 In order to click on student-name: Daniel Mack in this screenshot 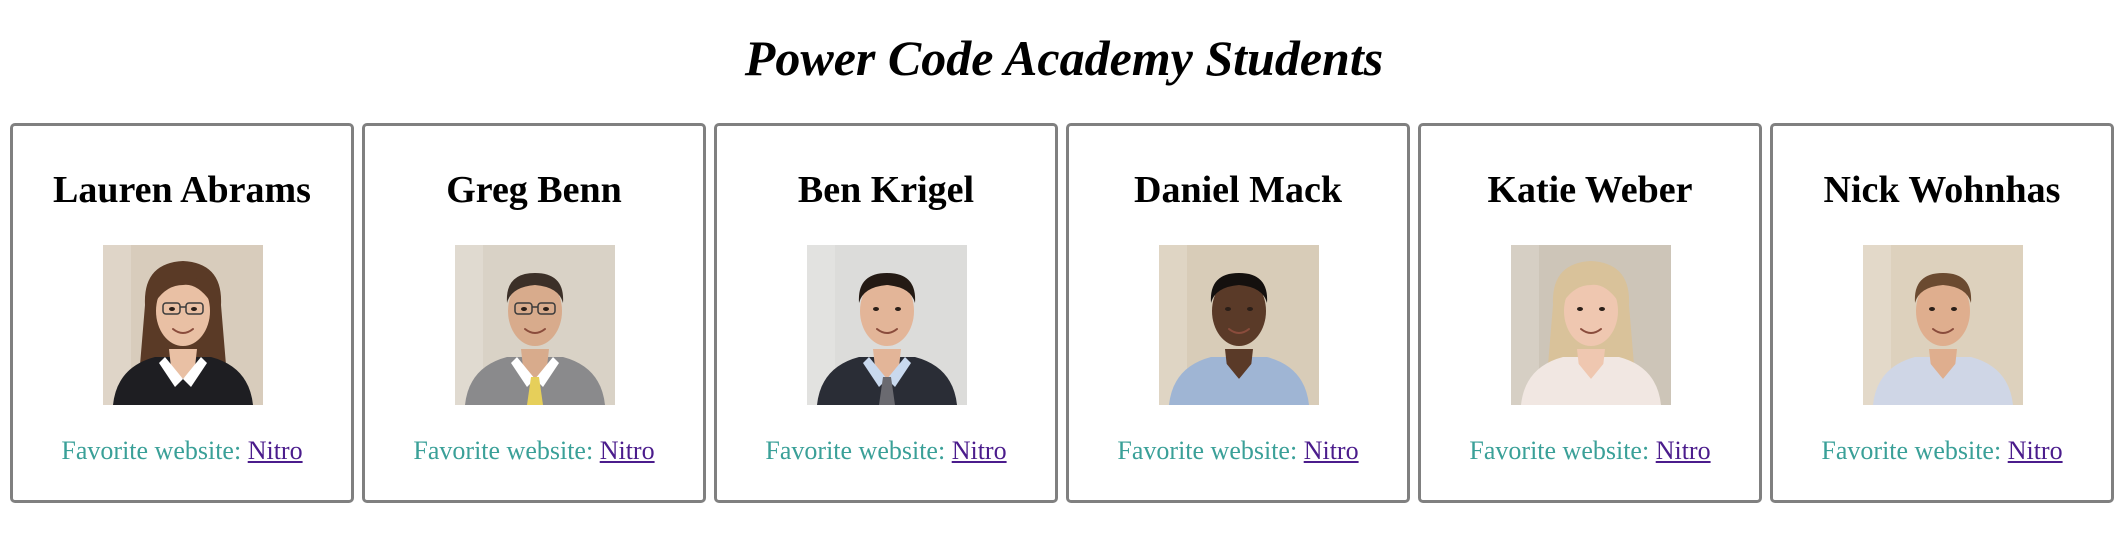, I will do `click(1238, 190)`.